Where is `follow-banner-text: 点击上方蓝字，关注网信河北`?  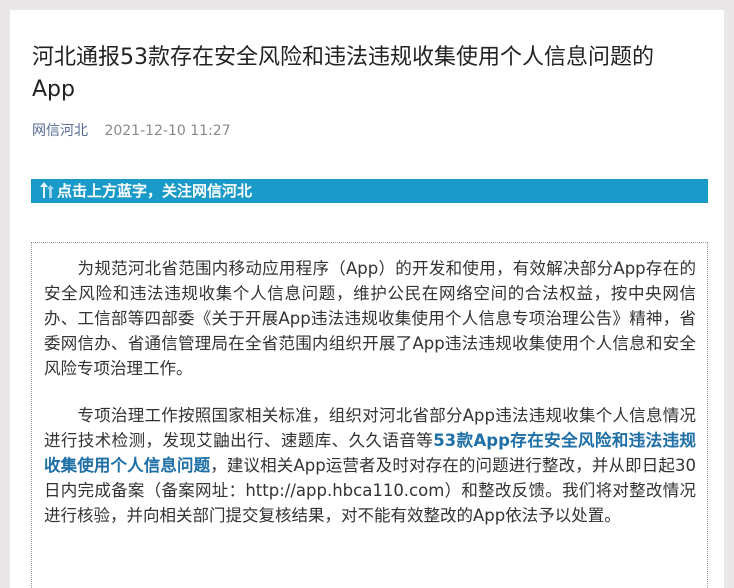
follow-banner-text: 点击上方蓝字，关注网信河北 is located at coordinates (155, 191).